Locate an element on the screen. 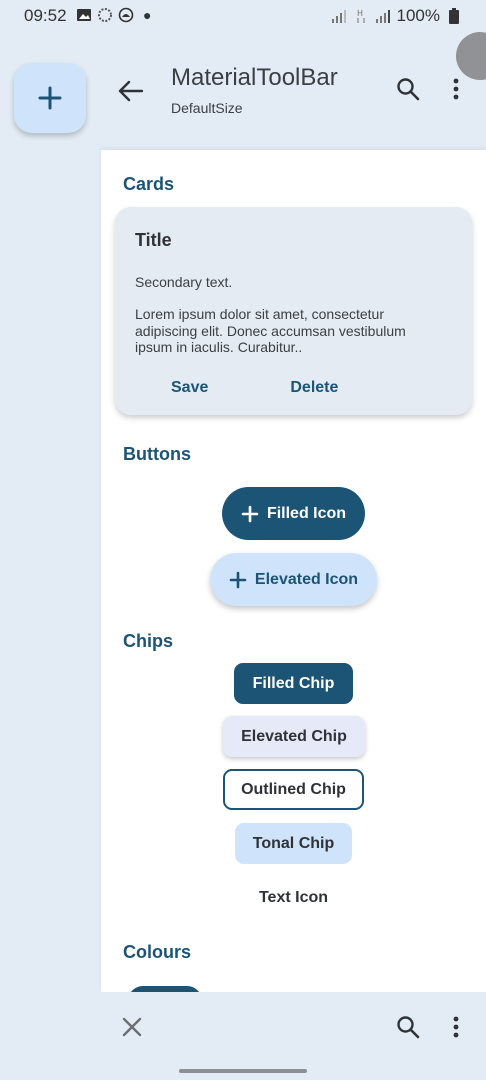 This screenshot has width=486, height=1080. bottom-search-button is located at coordinates (408, 1027).